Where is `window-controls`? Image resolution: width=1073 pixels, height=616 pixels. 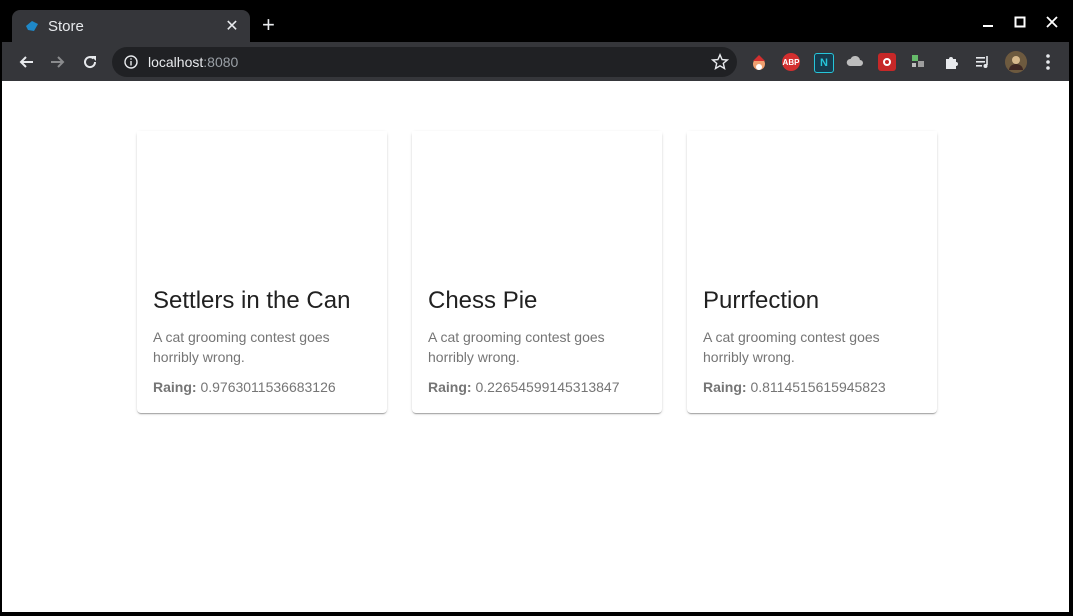
window-controls is located at coordinates (1020, 22).